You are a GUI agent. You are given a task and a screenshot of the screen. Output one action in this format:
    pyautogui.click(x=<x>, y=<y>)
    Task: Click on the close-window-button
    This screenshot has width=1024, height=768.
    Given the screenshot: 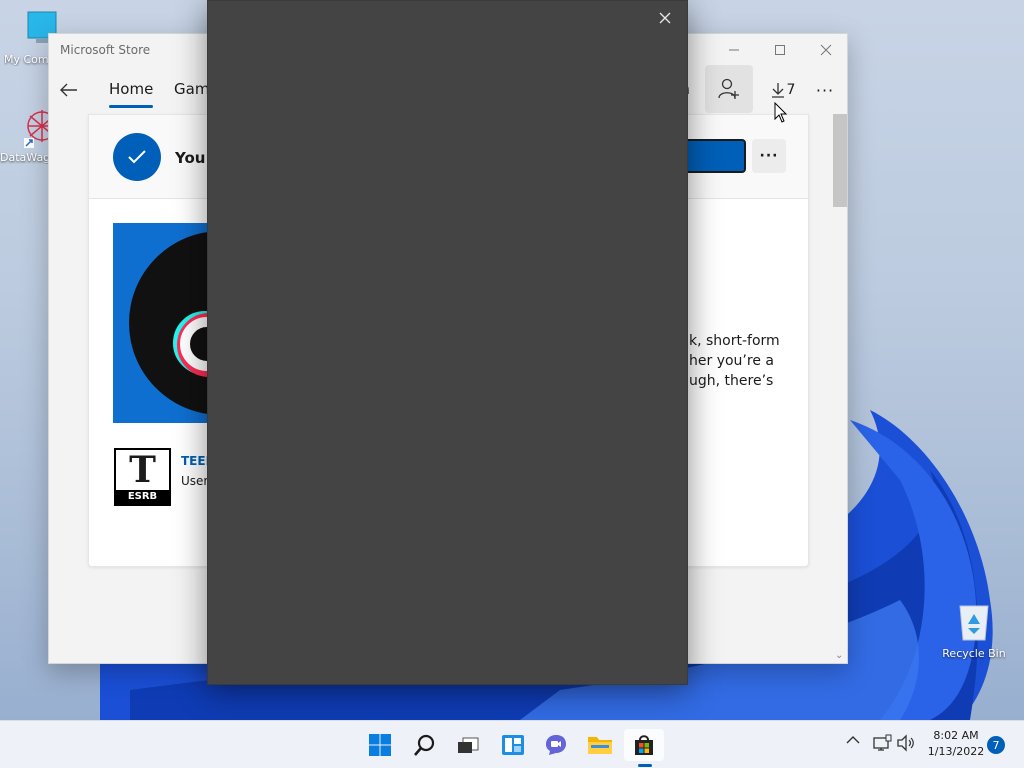 What is the action you would take?
    pyautogui.click(x=825, y=50)
    